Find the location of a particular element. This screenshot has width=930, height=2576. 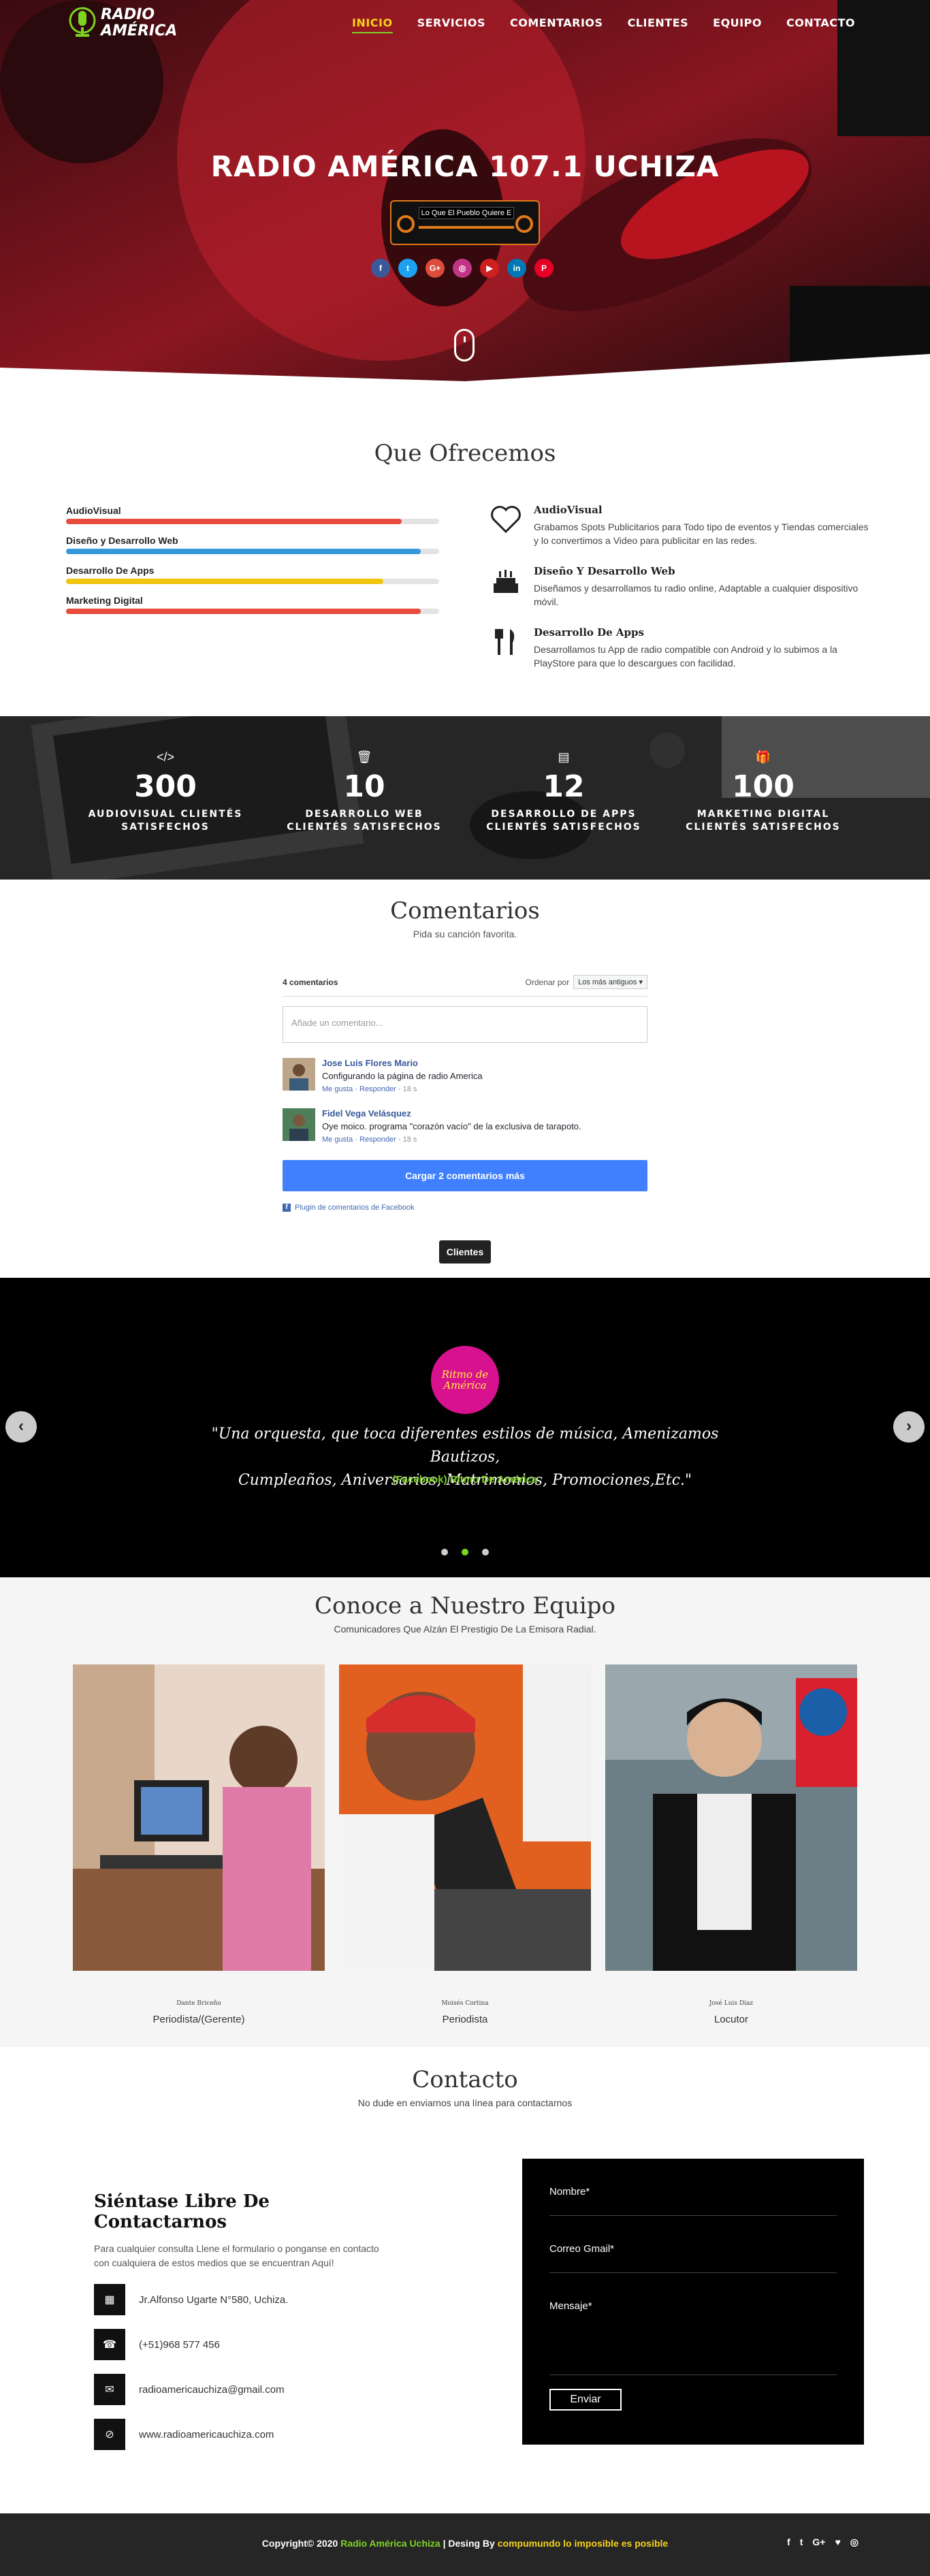

member-photo is located at coordinates (465, 1818).